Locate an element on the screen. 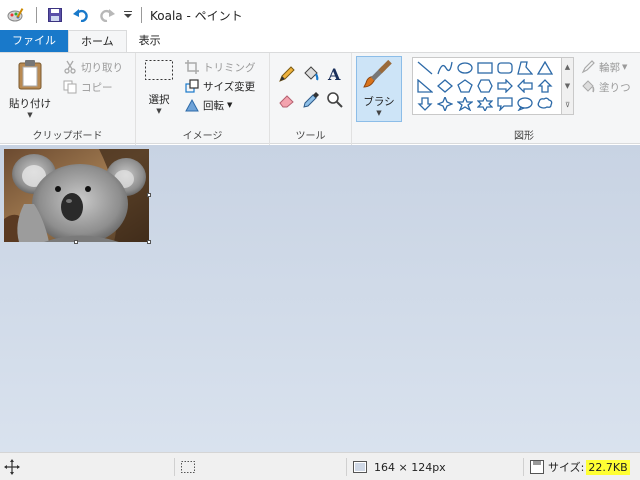  scroll-up-icon: ▲ is located at coordinates (567, 67).